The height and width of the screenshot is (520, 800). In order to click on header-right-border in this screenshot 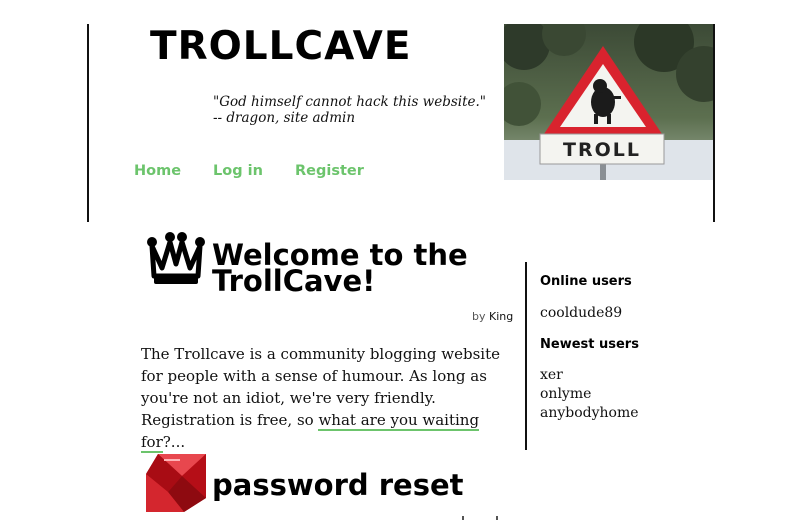, I will do `click(714, 123)`.